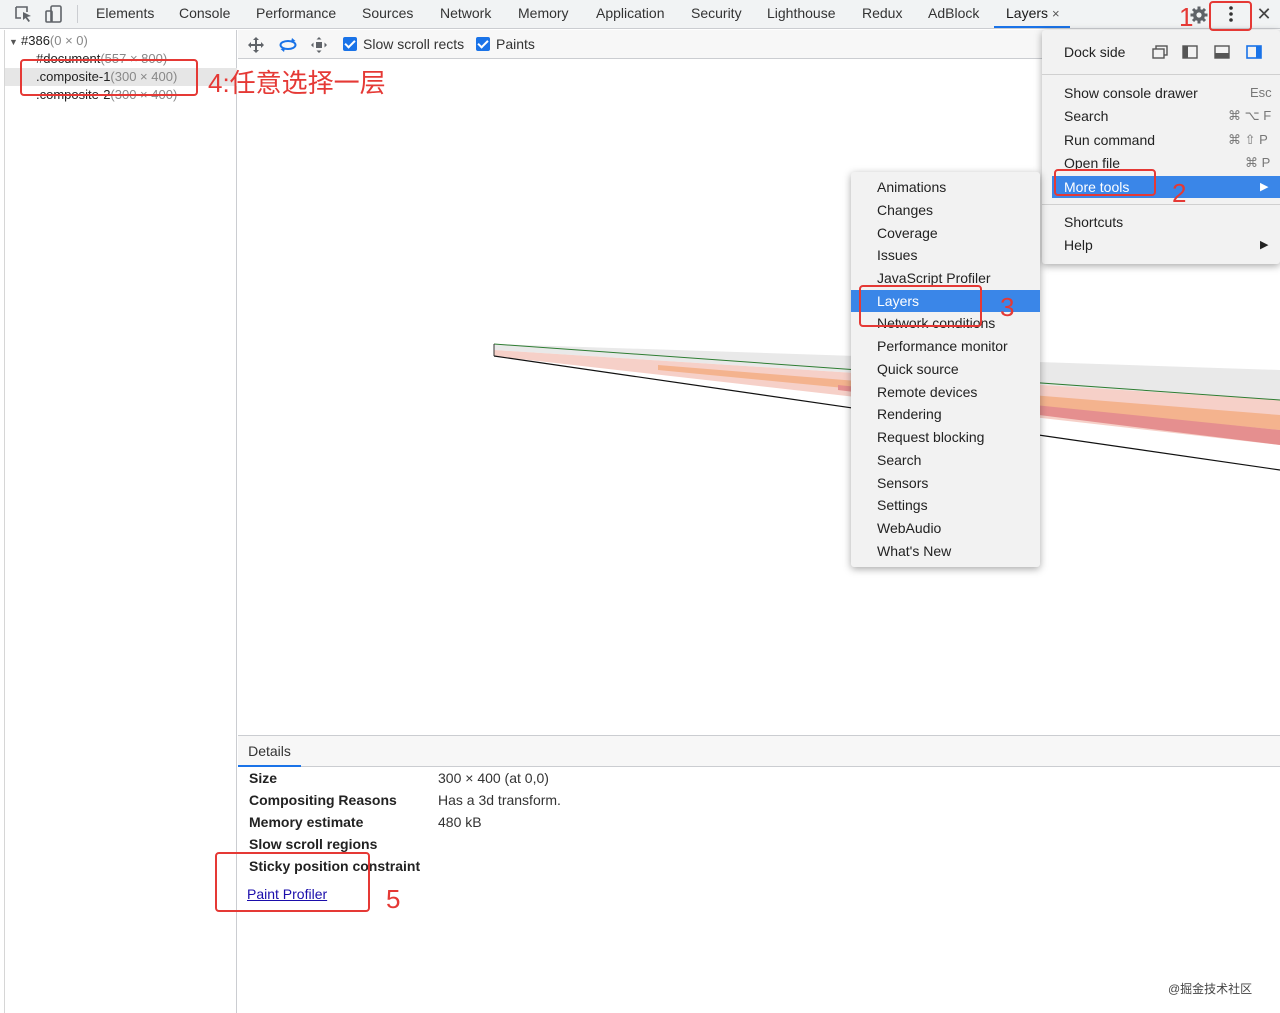  What do you see at coordinates (393, 899) in the screenshot?
I see `annotation-label-step-5: 5` at bounding box center [393, 899].